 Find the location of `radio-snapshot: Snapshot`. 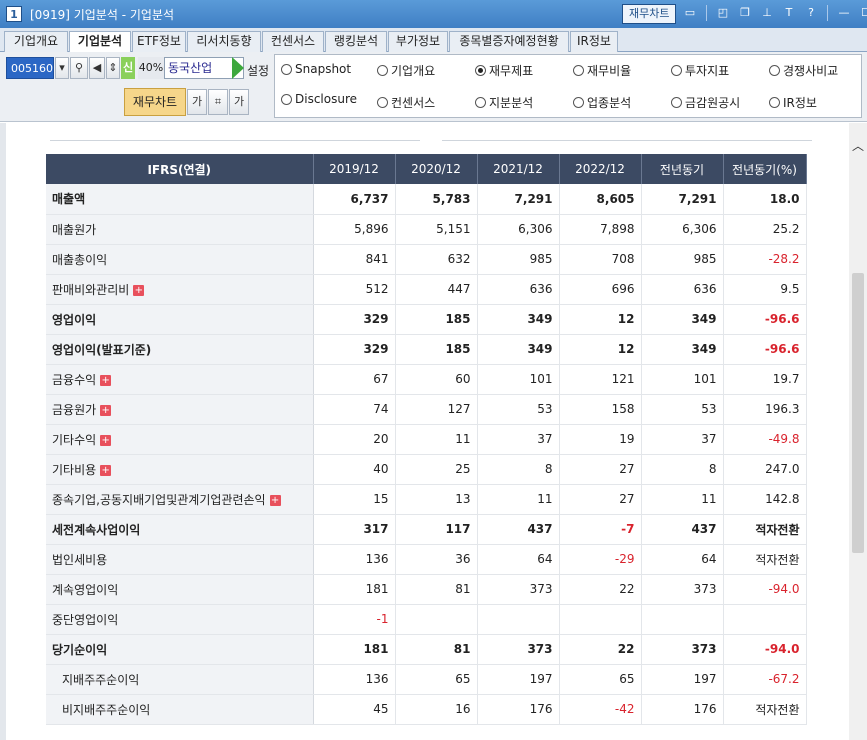

radio-snapshot: Snapshot is located at coordinates (316, 69).